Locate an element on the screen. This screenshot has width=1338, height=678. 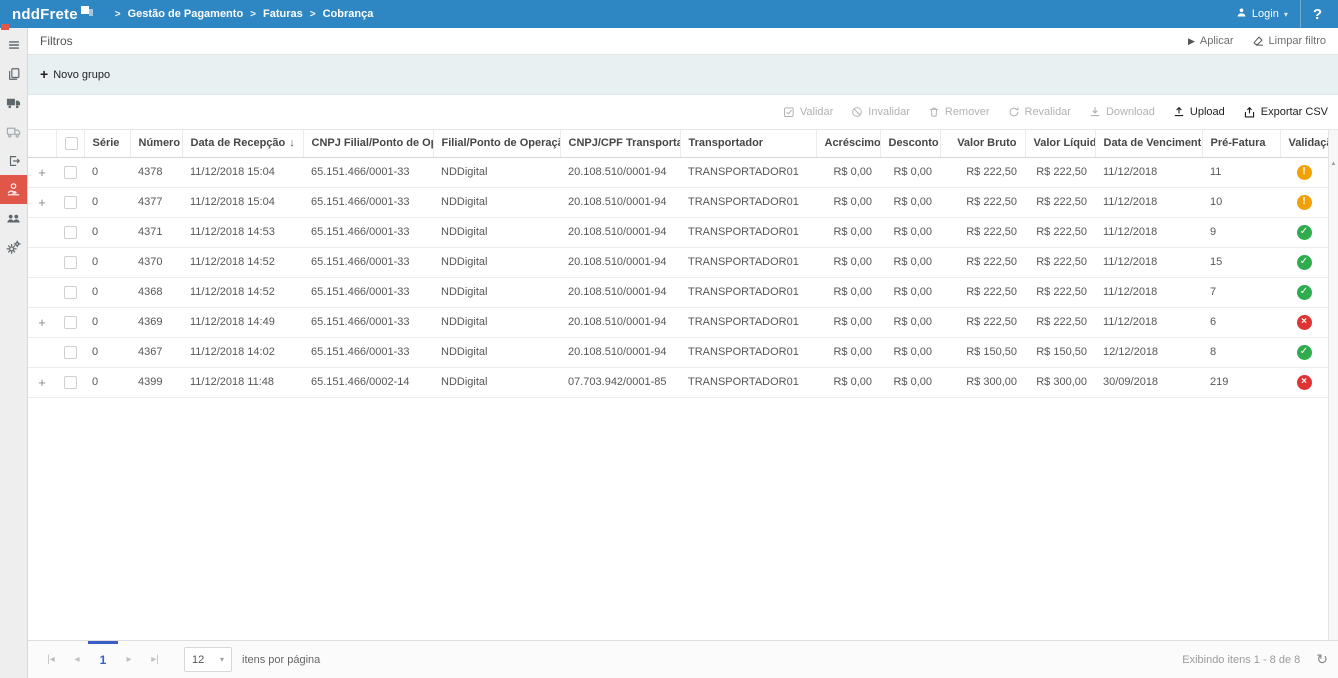
column-header-data_recepcao: Data de Recepção ↓ is located at coordinates (242, 144).